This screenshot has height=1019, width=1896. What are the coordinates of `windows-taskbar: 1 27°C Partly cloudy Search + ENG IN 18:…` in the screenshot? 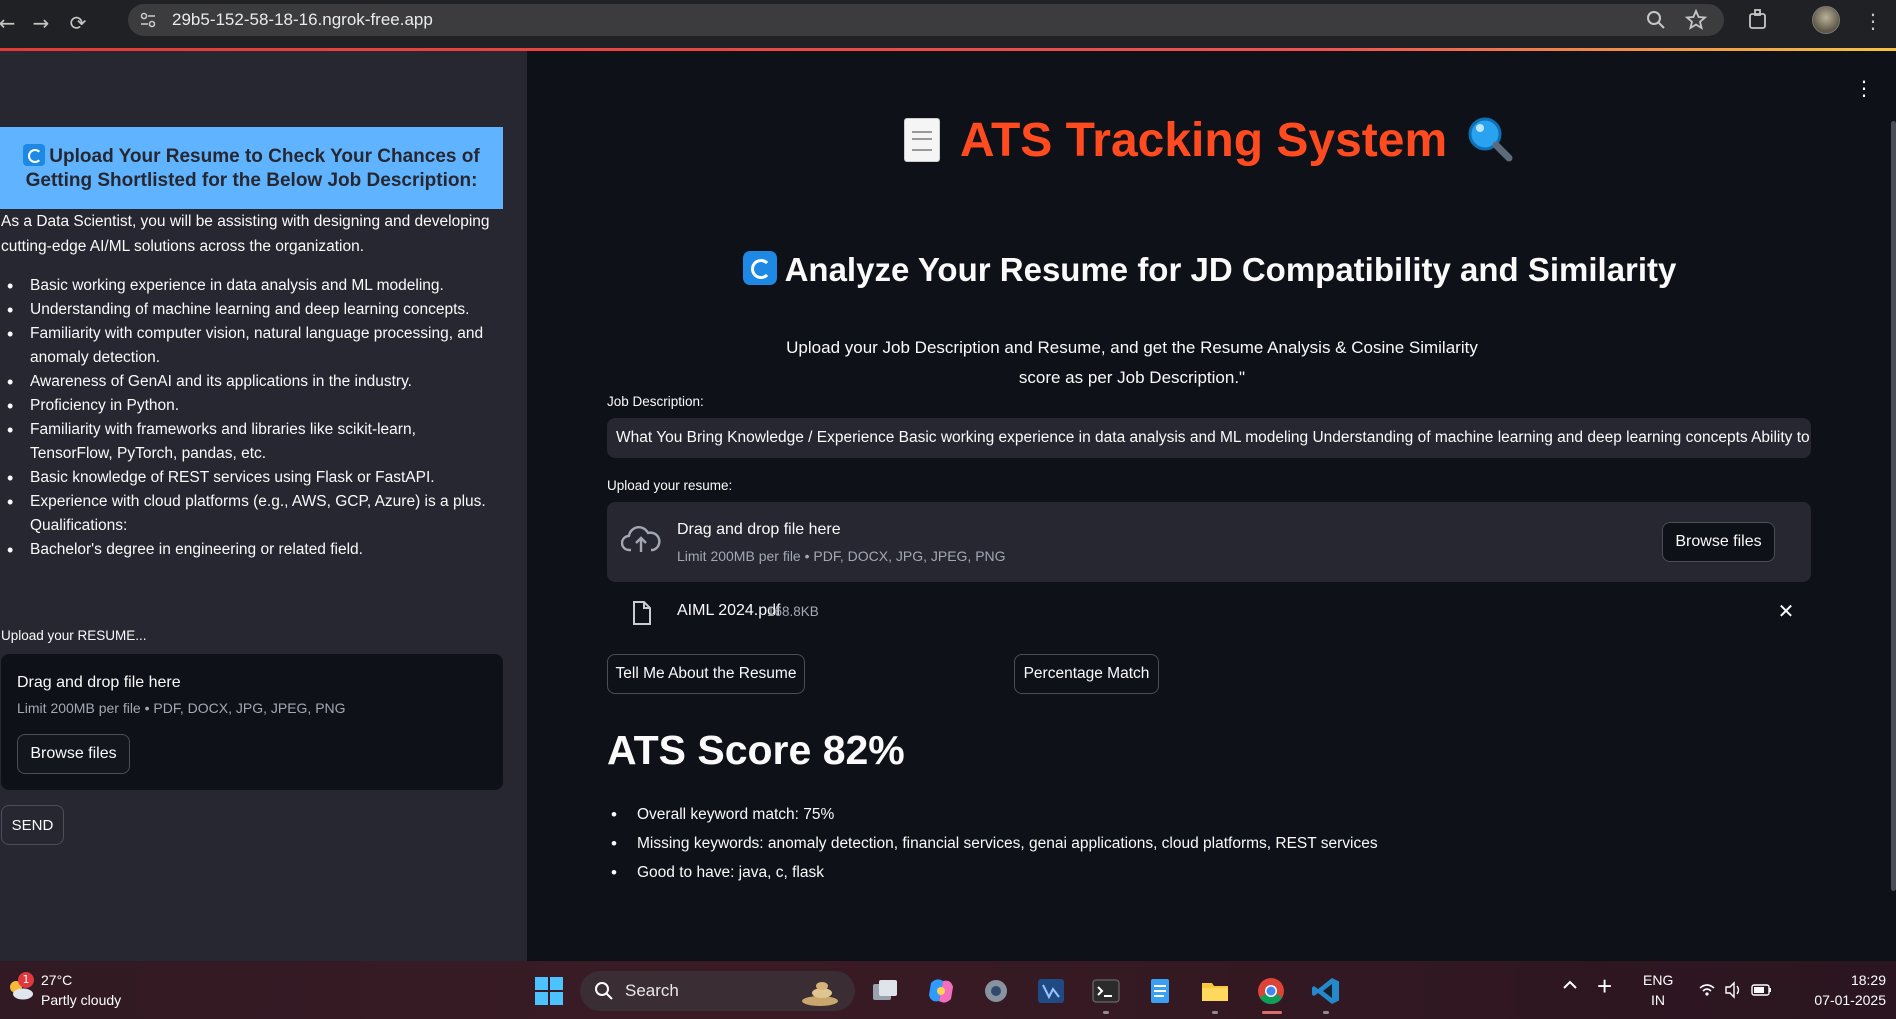 It's located at (948, 990).